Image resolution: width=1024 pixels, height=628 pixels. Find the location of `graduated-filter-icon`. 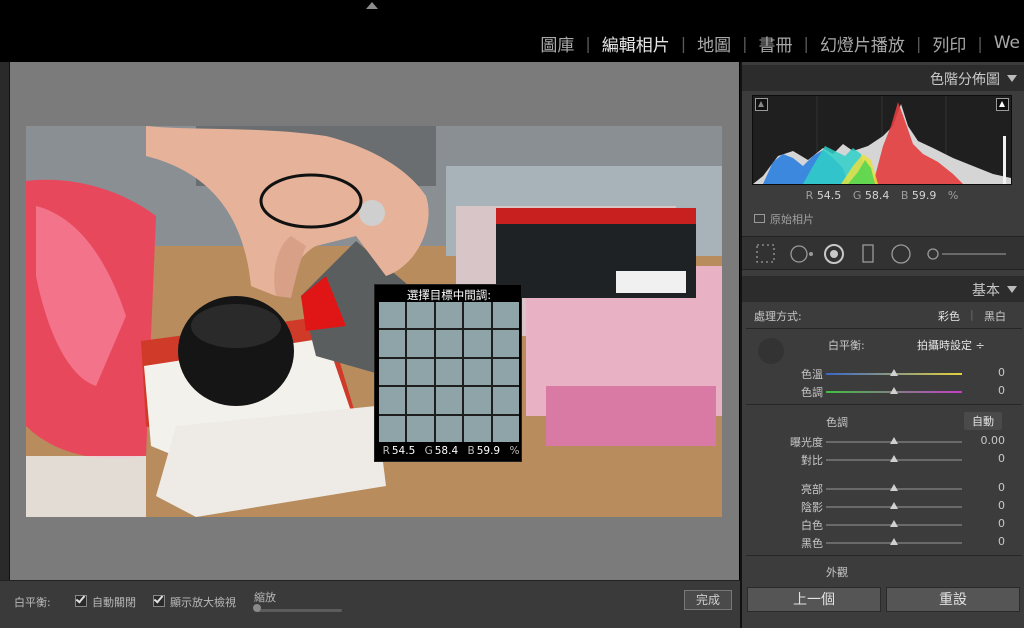

graduated-filter-icon is located at coordinates (868, 254).